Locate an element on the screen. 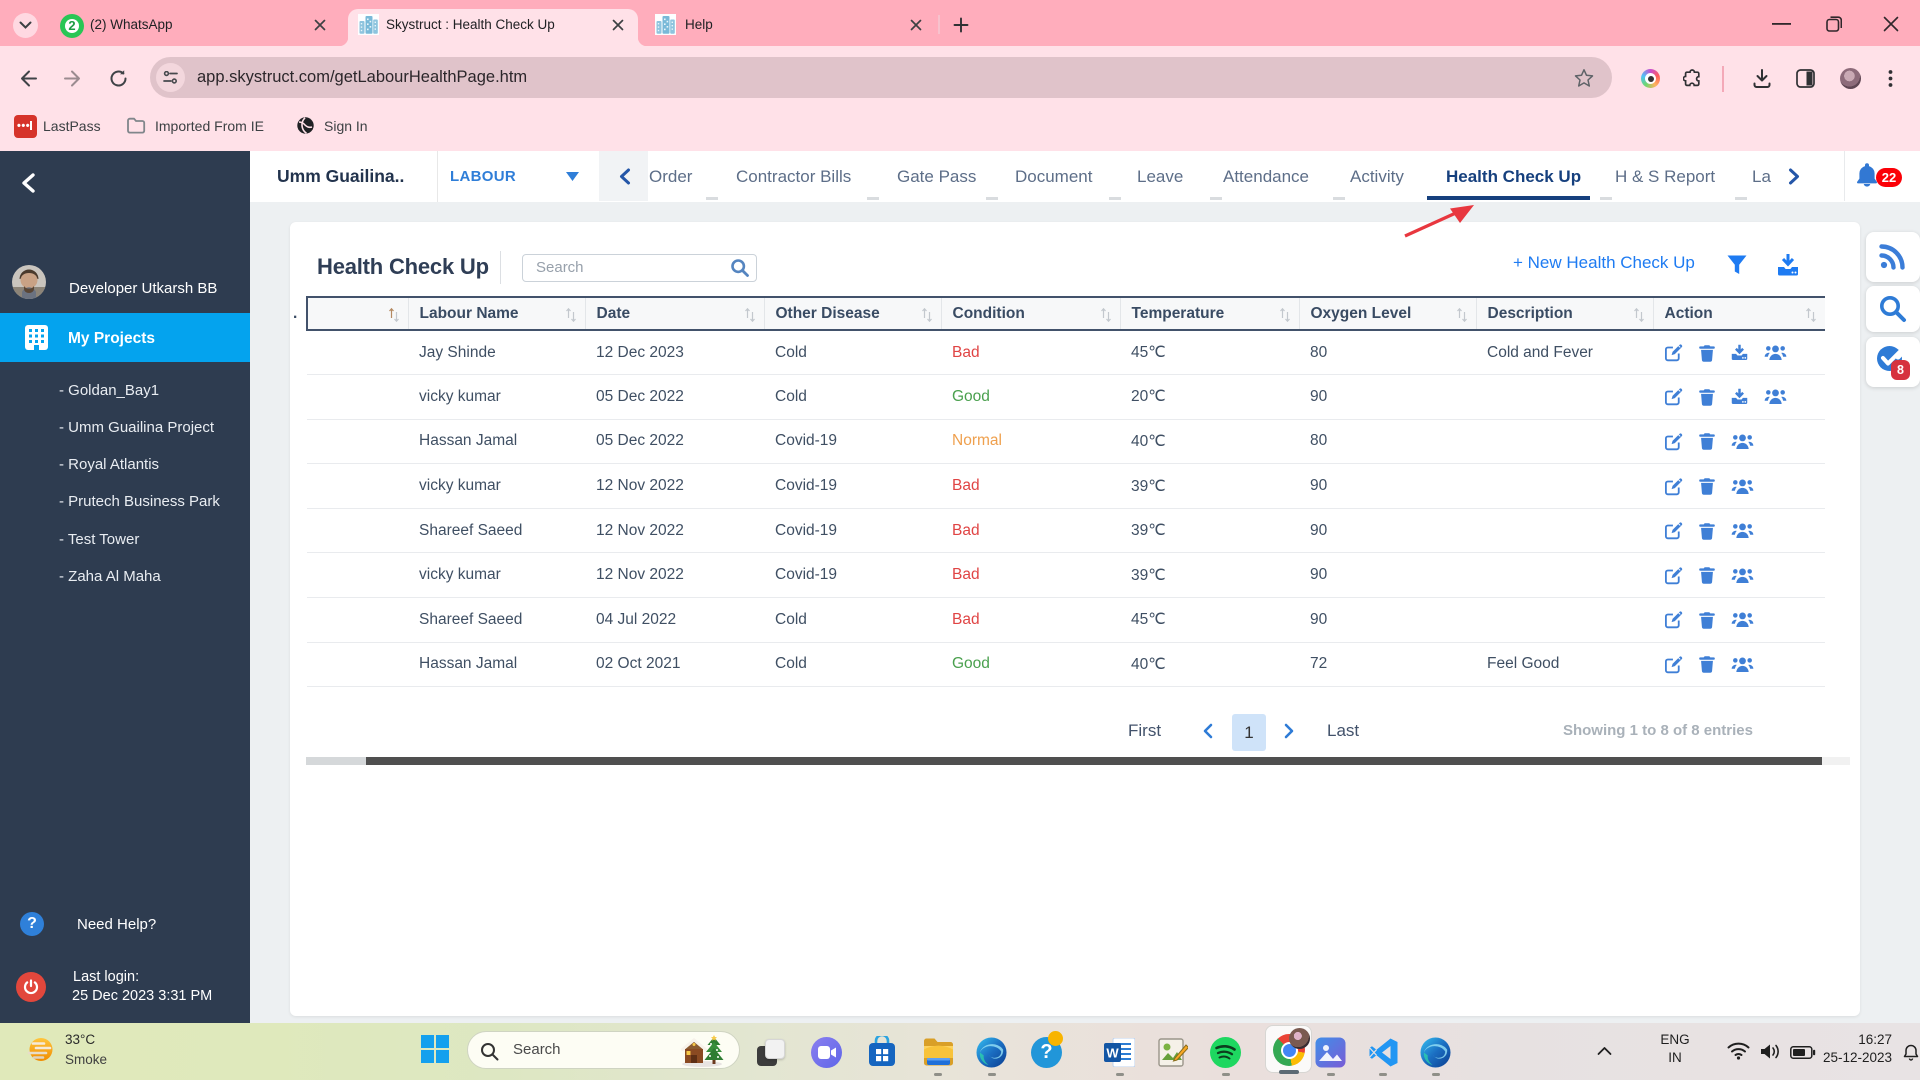 This screenshot has height=1080, width=1920. svg-text: W is located at coordinates (1112, 1053).